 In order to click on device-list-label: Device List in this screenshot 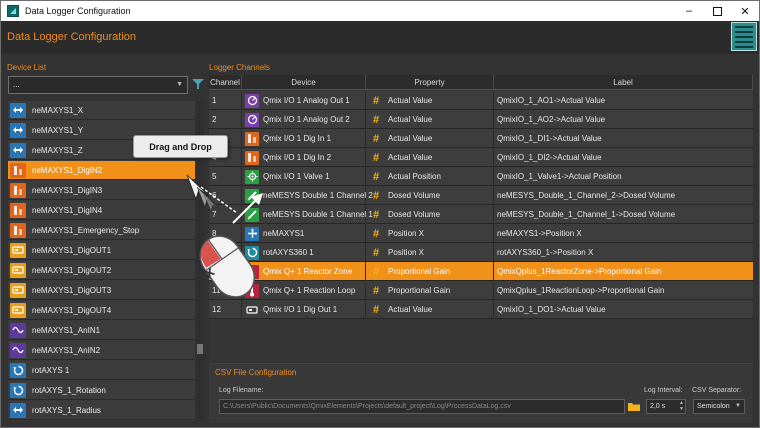, I will do `click(27, 67)`.